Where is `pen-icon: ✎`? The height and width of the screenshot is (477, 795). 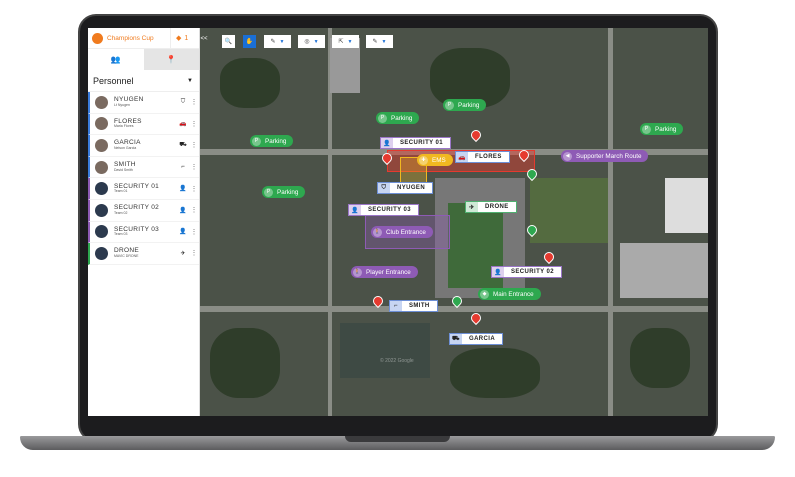
pen-icon: ✎ is located at coordinates (273, 42).